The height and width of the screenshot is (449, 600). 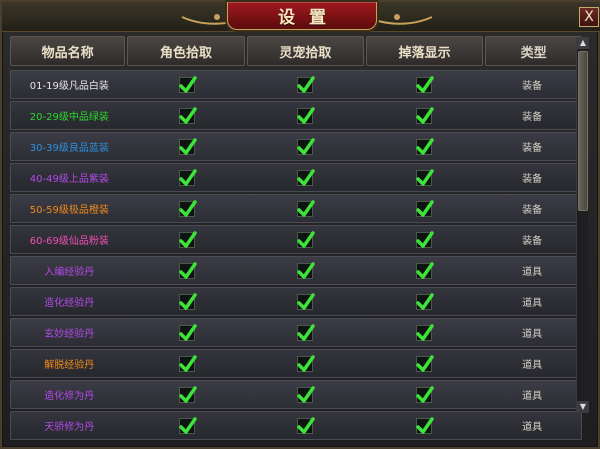 I want to click on scrollbar: ▲ ▼, so click(x=582, y=225).